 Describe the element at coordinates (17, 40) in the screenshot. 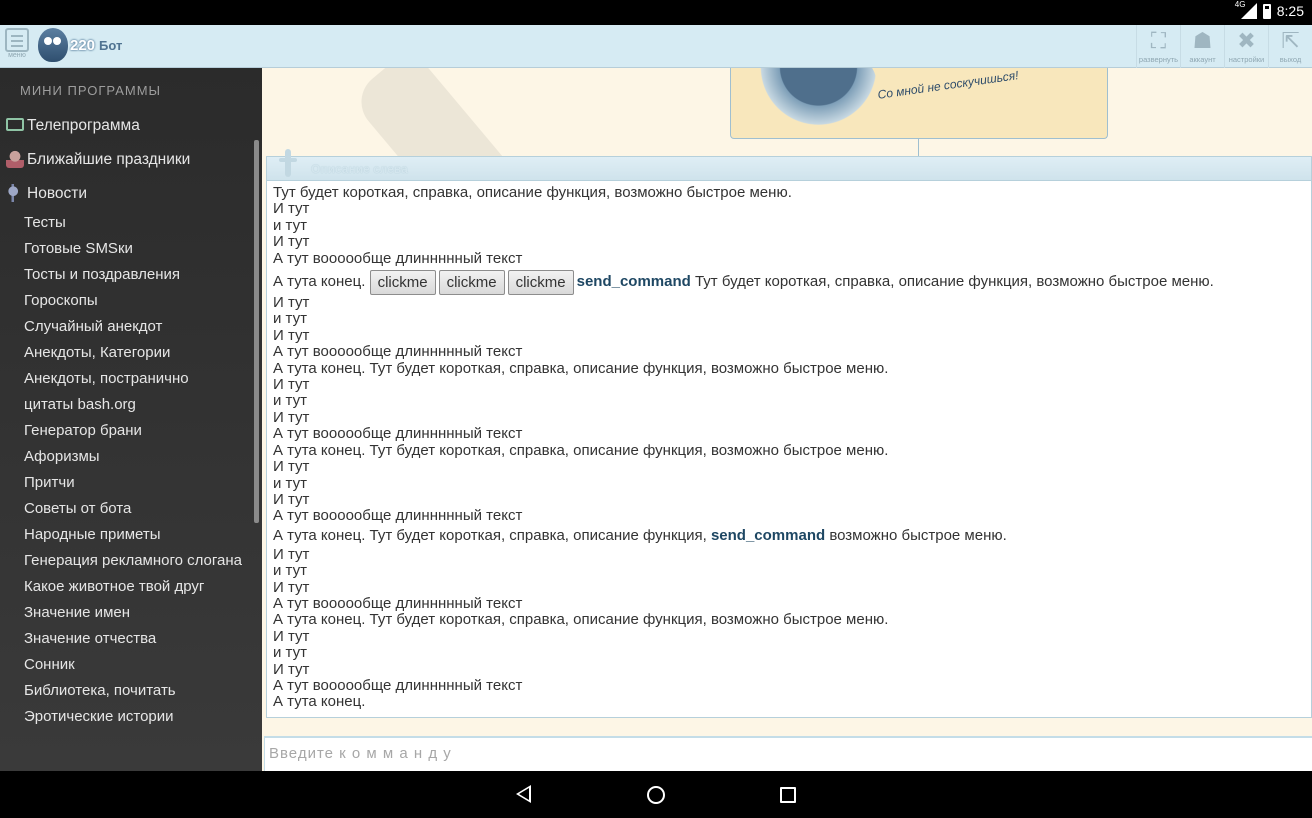

I see `menu-icon` at that location.